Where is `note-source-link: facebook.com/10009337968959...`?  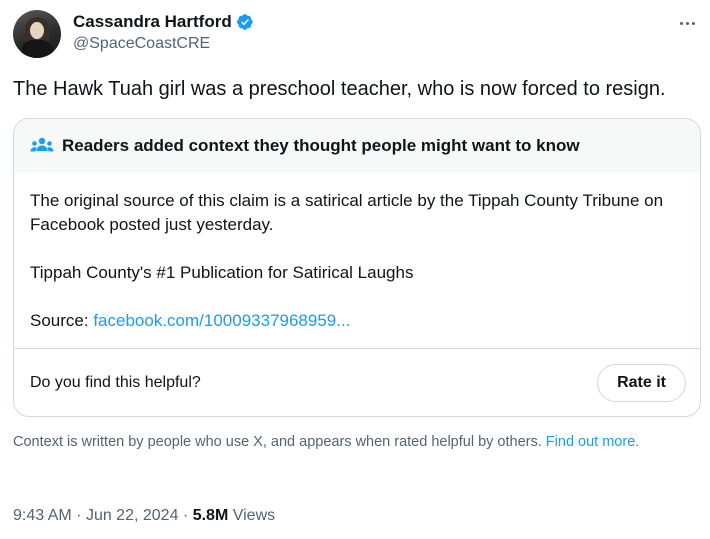
note-source-link: facebook.com/10009337968959... is located at coordinates (221, 320).